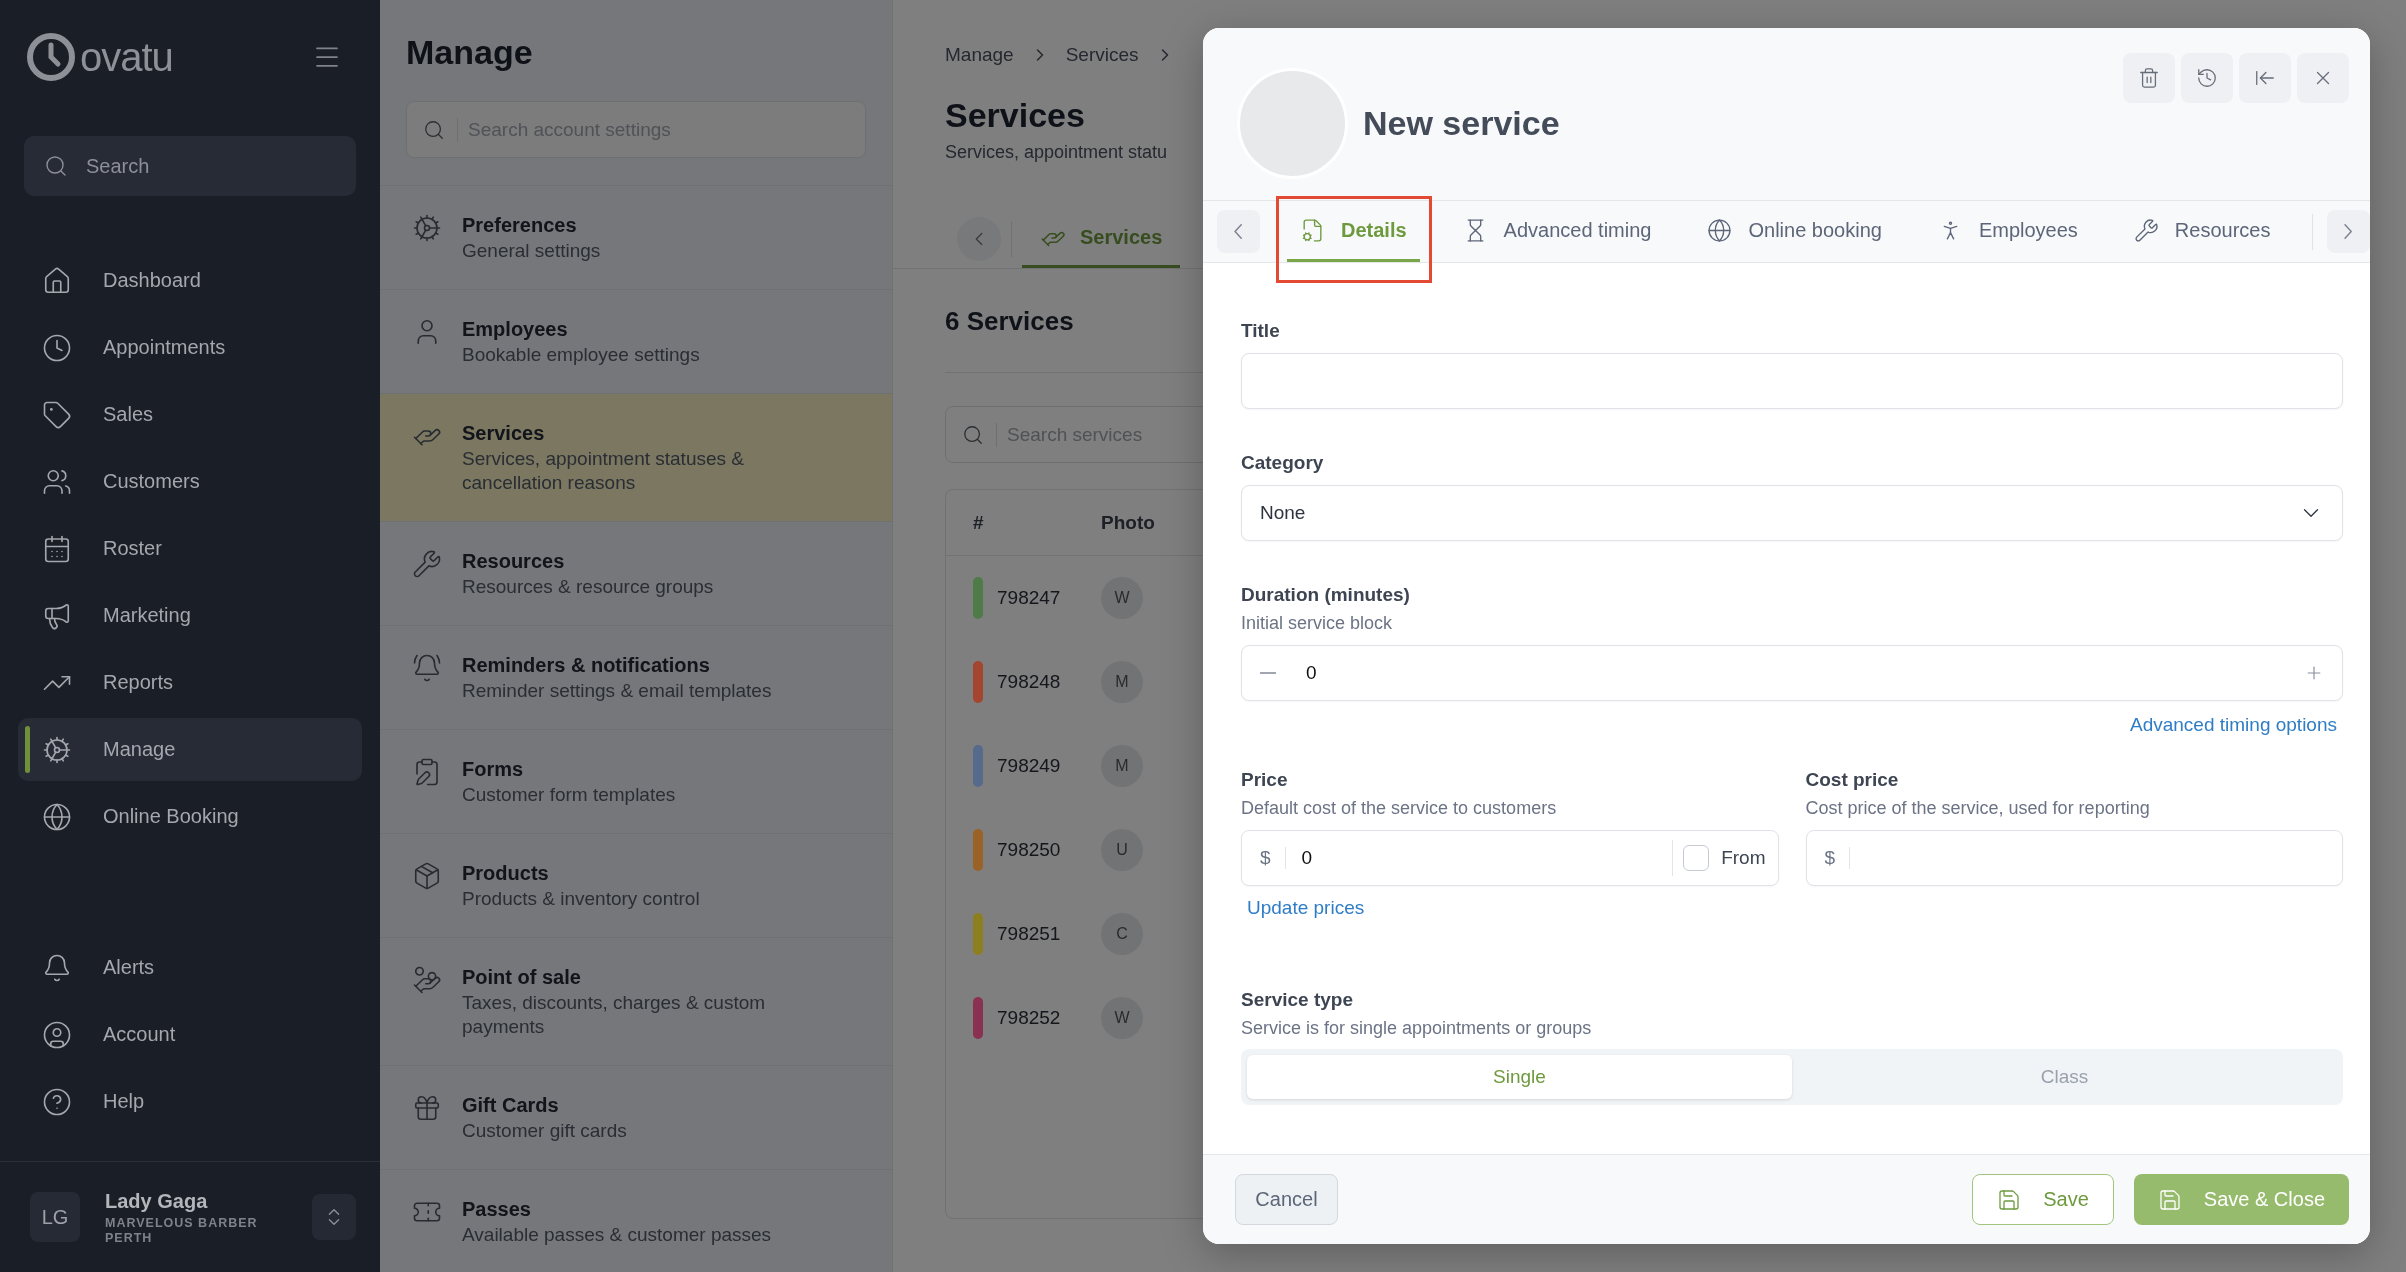 The width and height of the screenshot is (2406, 1272). What do you see at coordinates (1122, 934) in the screenshot?
I see `photo-avatar: C` at bounding box center [1122, 934].